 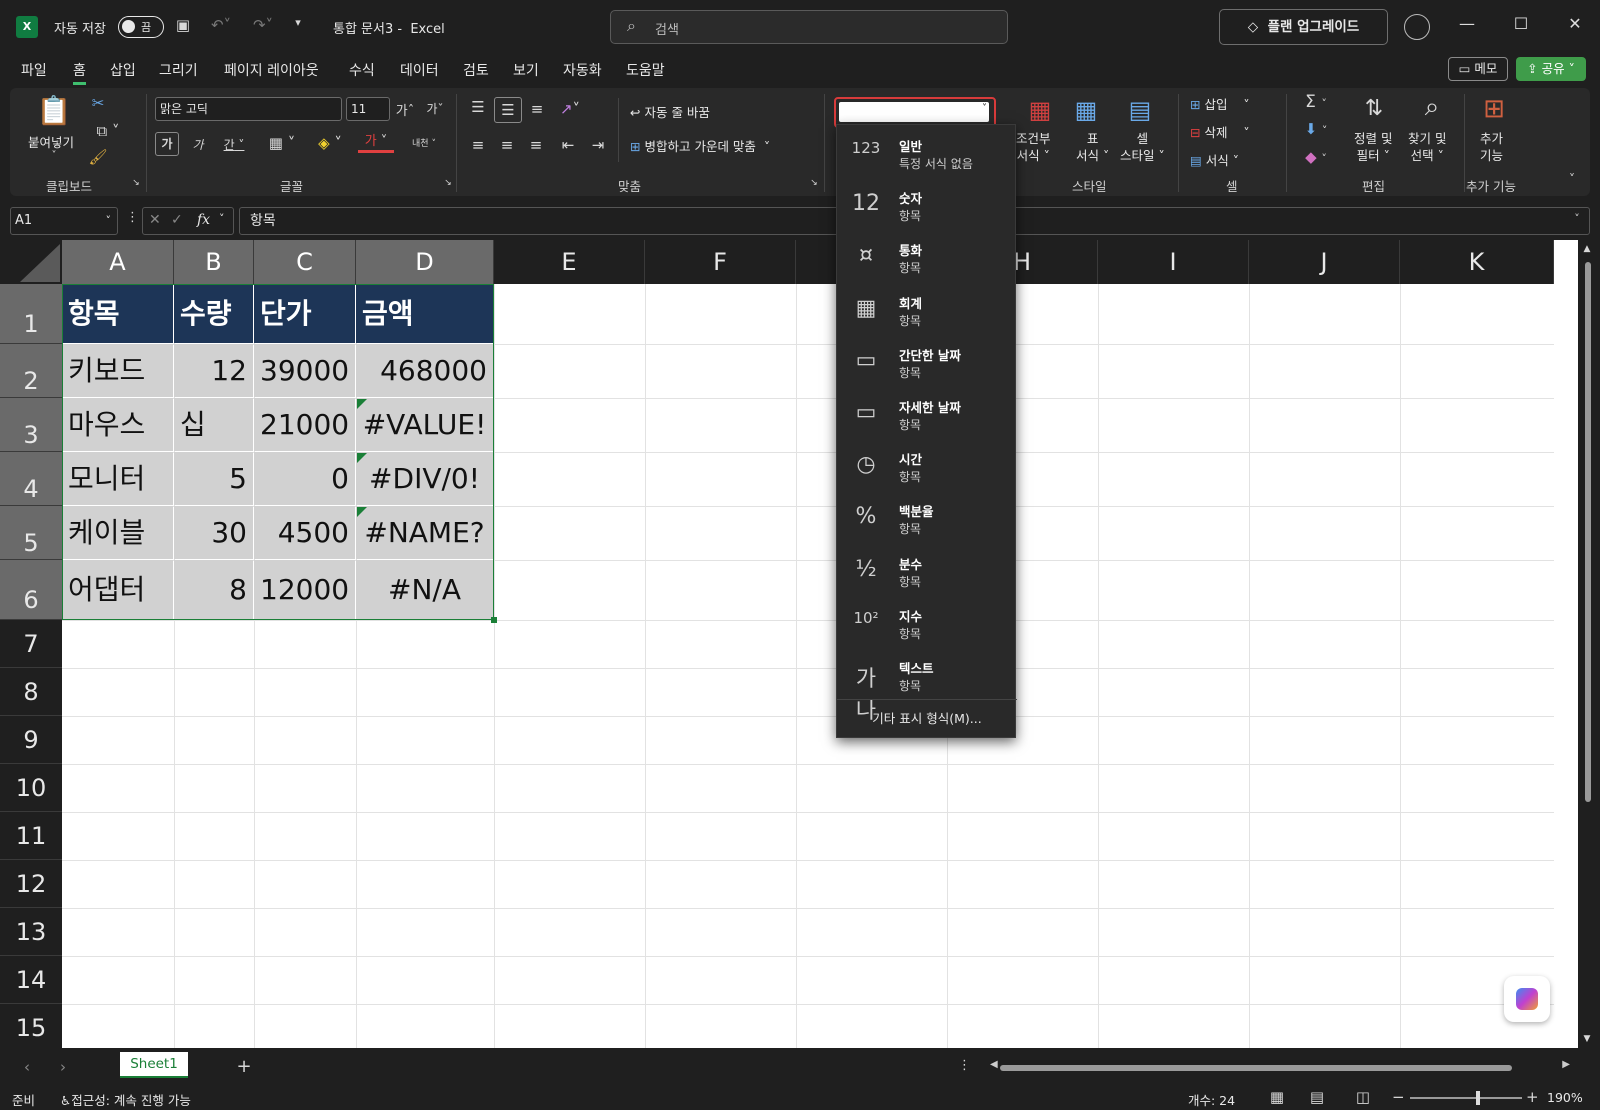 What do you see at coordinates (1588, 532) in the screenshot?
I see `vertical-scroll-thumb` at bounding box center [1588, 532].